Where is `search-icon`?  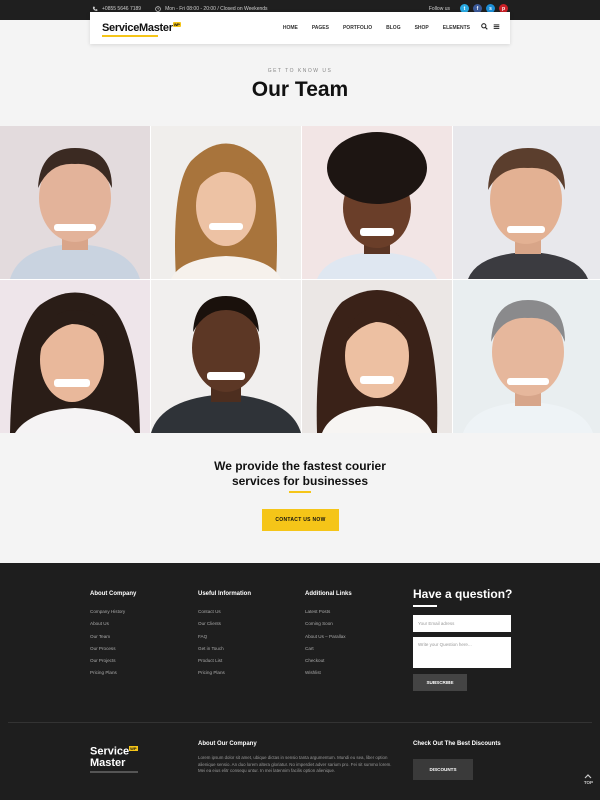
search-icon is located at coordinates (484, 26).